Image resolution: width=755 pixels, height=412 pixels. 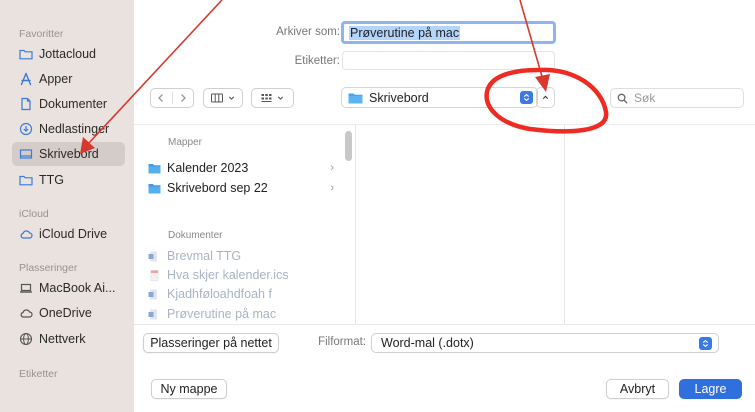 I want to click on sidebar-item-icloud-drive: iCloud Drive, so click(x=68, y=234).